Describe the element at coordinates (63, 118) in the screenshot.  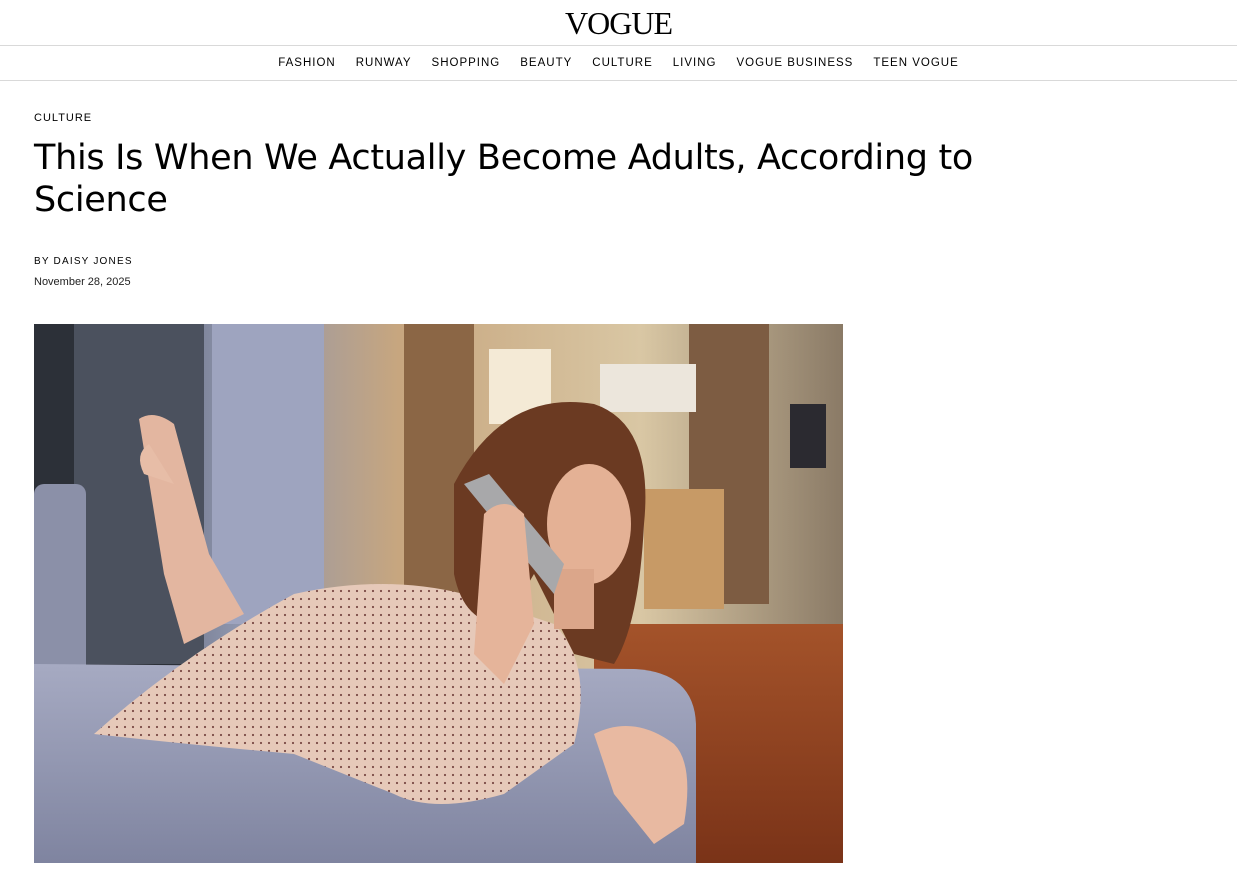
I see `article-rubric: CULTURE` at that location.